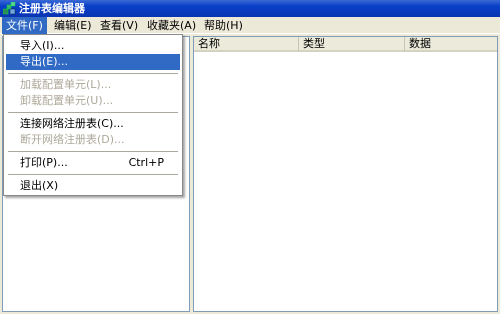 This screenshot has width=500, height=314. I want to click on column-header-name: 名称, so click(246, 44).